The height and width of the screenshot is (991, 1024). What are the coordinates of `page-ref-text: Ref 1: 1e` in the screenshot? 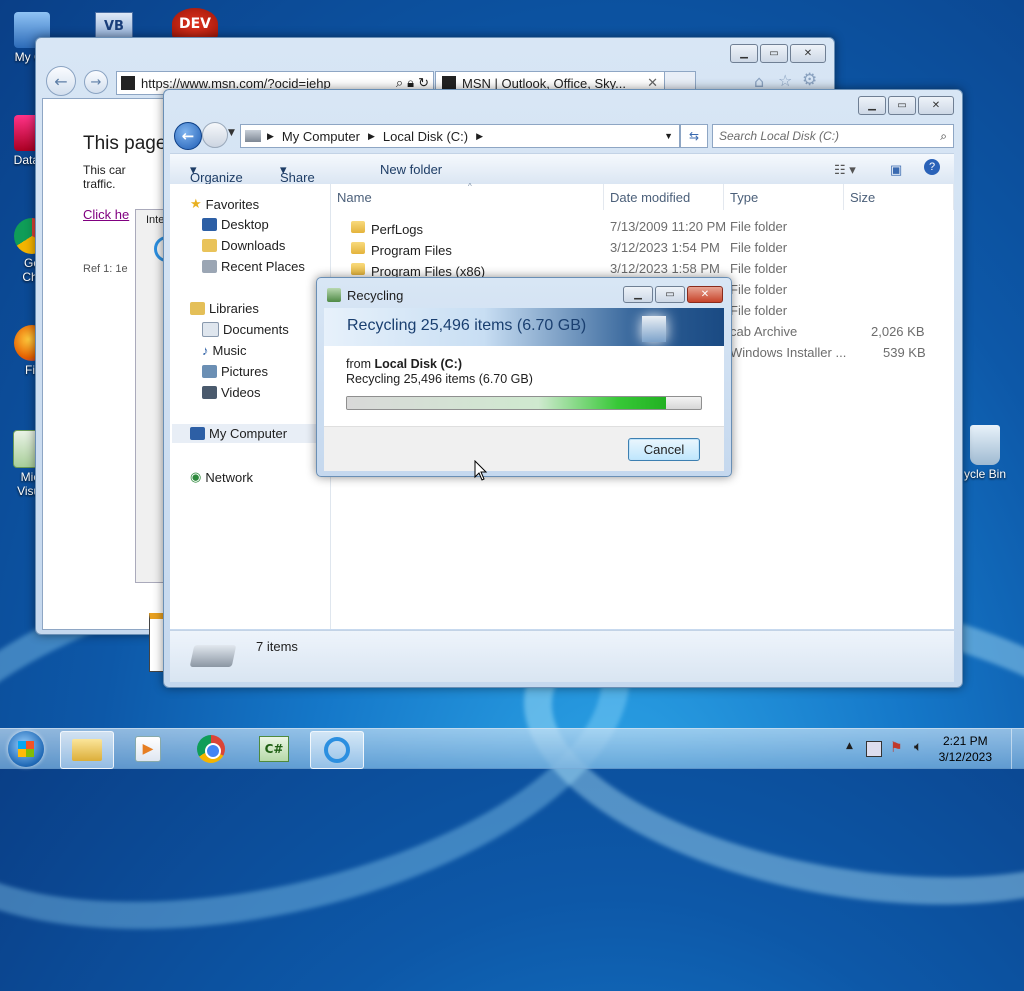 It's located at (105, 269).